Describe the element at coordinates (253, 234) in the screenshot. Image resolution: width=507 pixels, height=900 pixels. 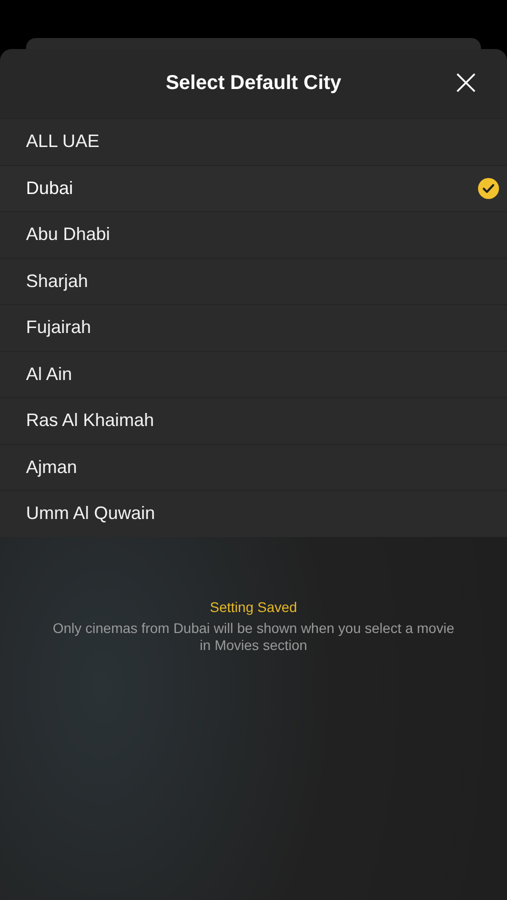
I see `city-item: Abu Dhabi` at that location.